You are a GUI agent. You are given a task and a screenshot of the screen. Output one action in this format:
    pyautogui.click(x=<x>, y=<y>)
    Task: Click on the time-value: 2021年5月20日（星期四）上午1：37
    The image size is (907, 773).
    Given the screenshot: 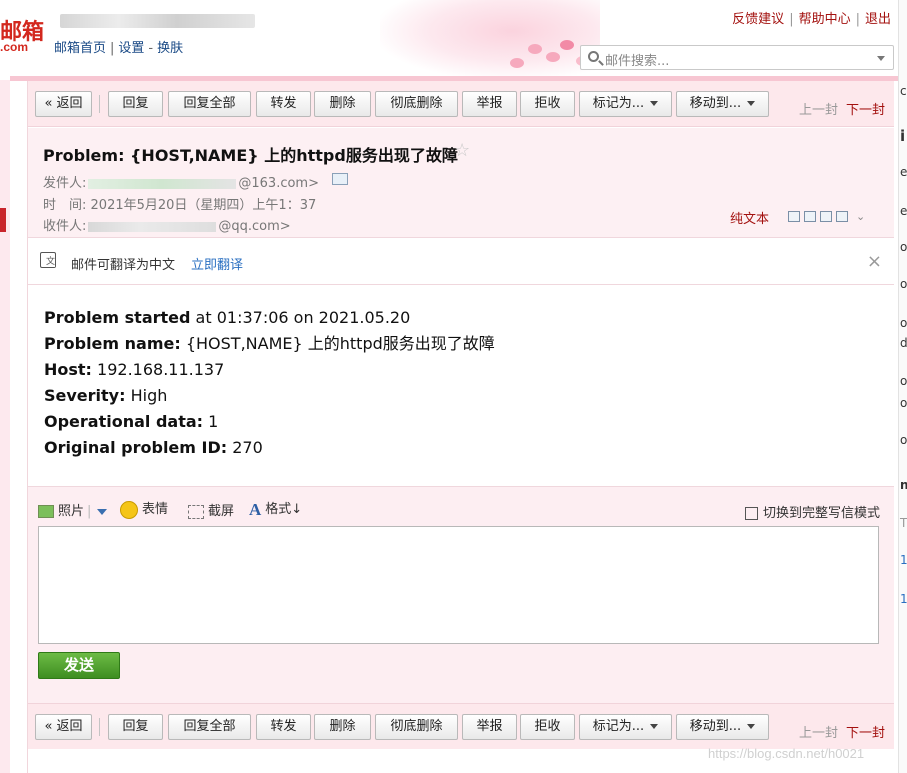 What is the action you would take?
    pyautogui.click(x=203, y=205)
    